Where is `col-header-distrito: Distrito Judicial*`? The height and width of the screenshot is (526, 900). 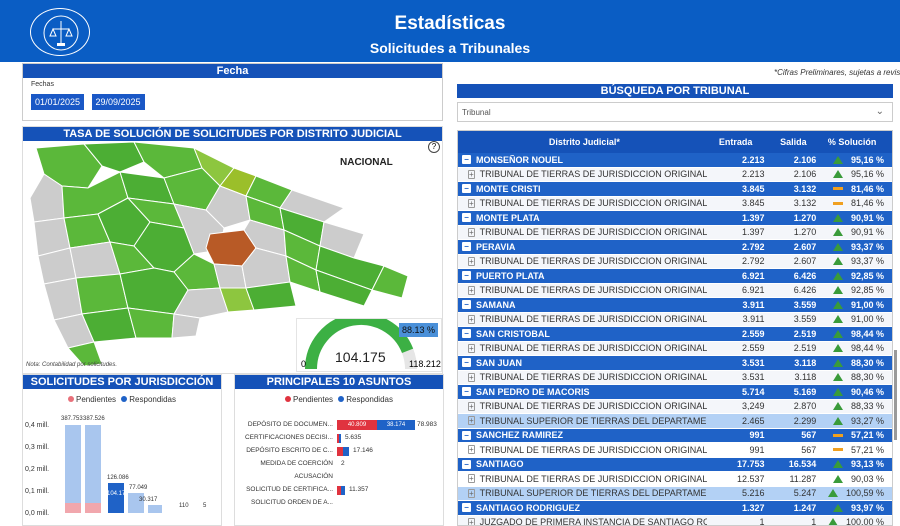
col-header-distrito: Distrito Judicial* is located at coordinates (582, 142).